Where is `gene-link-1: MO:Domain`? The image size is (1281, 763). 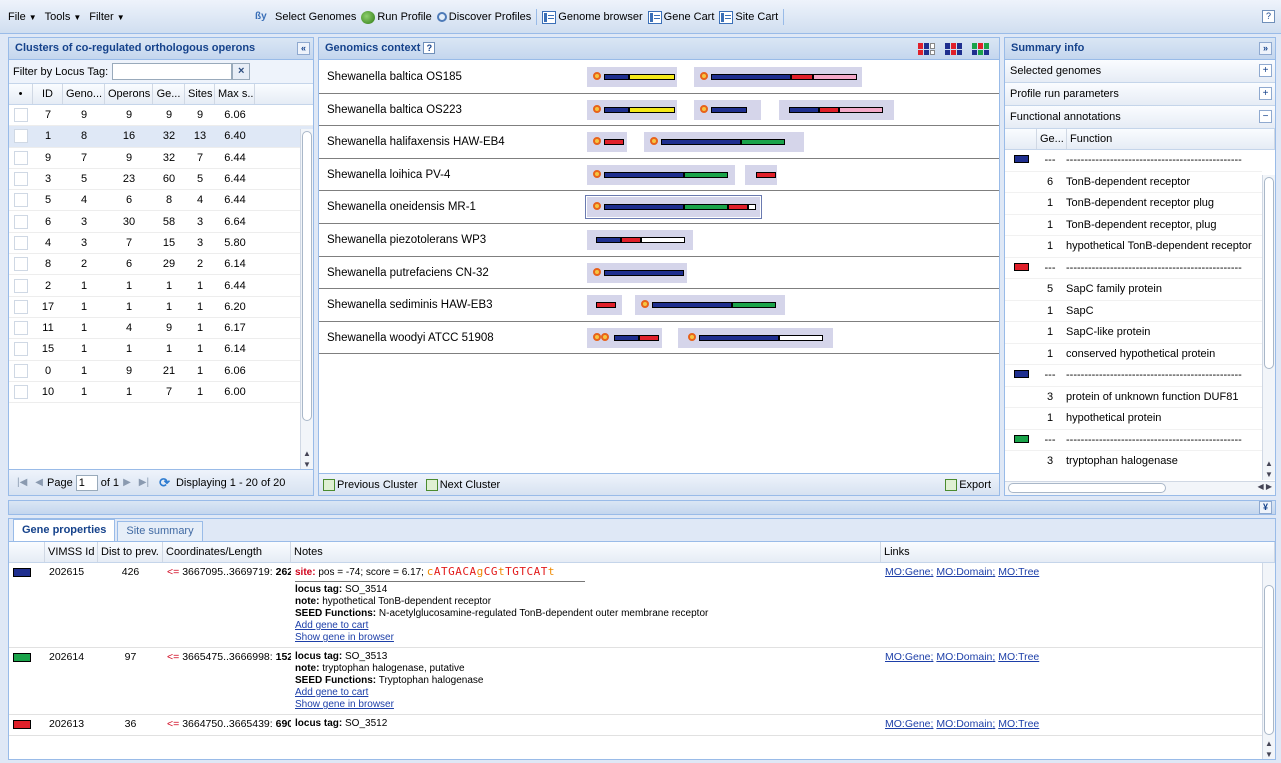
gene-link-1: MO:Domain is located at coordinates (964, 724).